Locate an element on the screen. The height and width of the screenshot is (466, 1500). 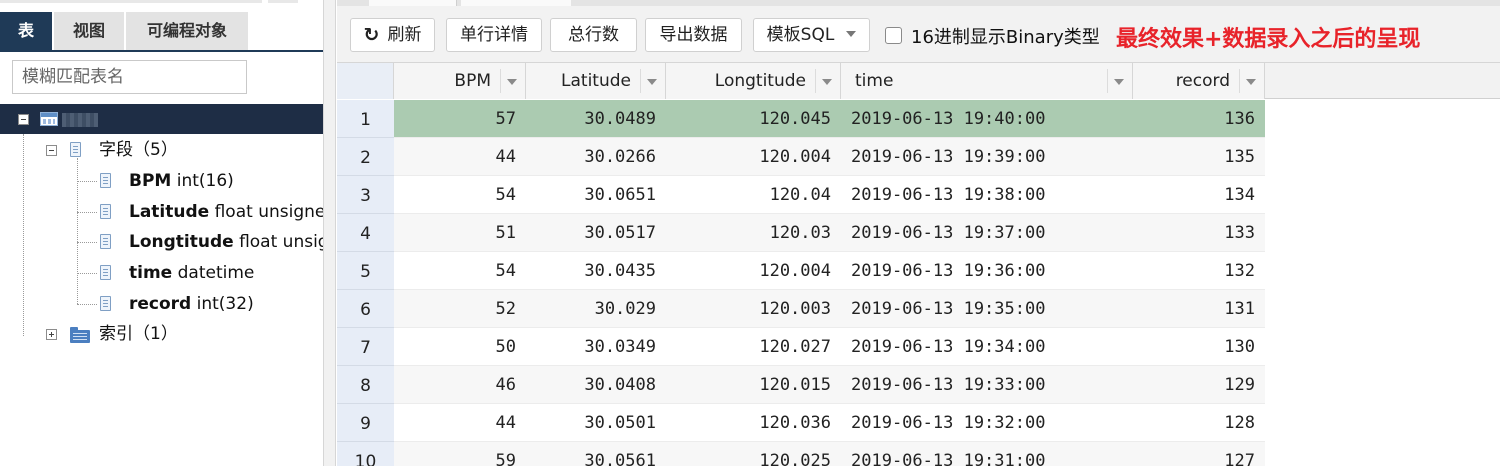
row-number: 7 is located at coordinates (365, 347).